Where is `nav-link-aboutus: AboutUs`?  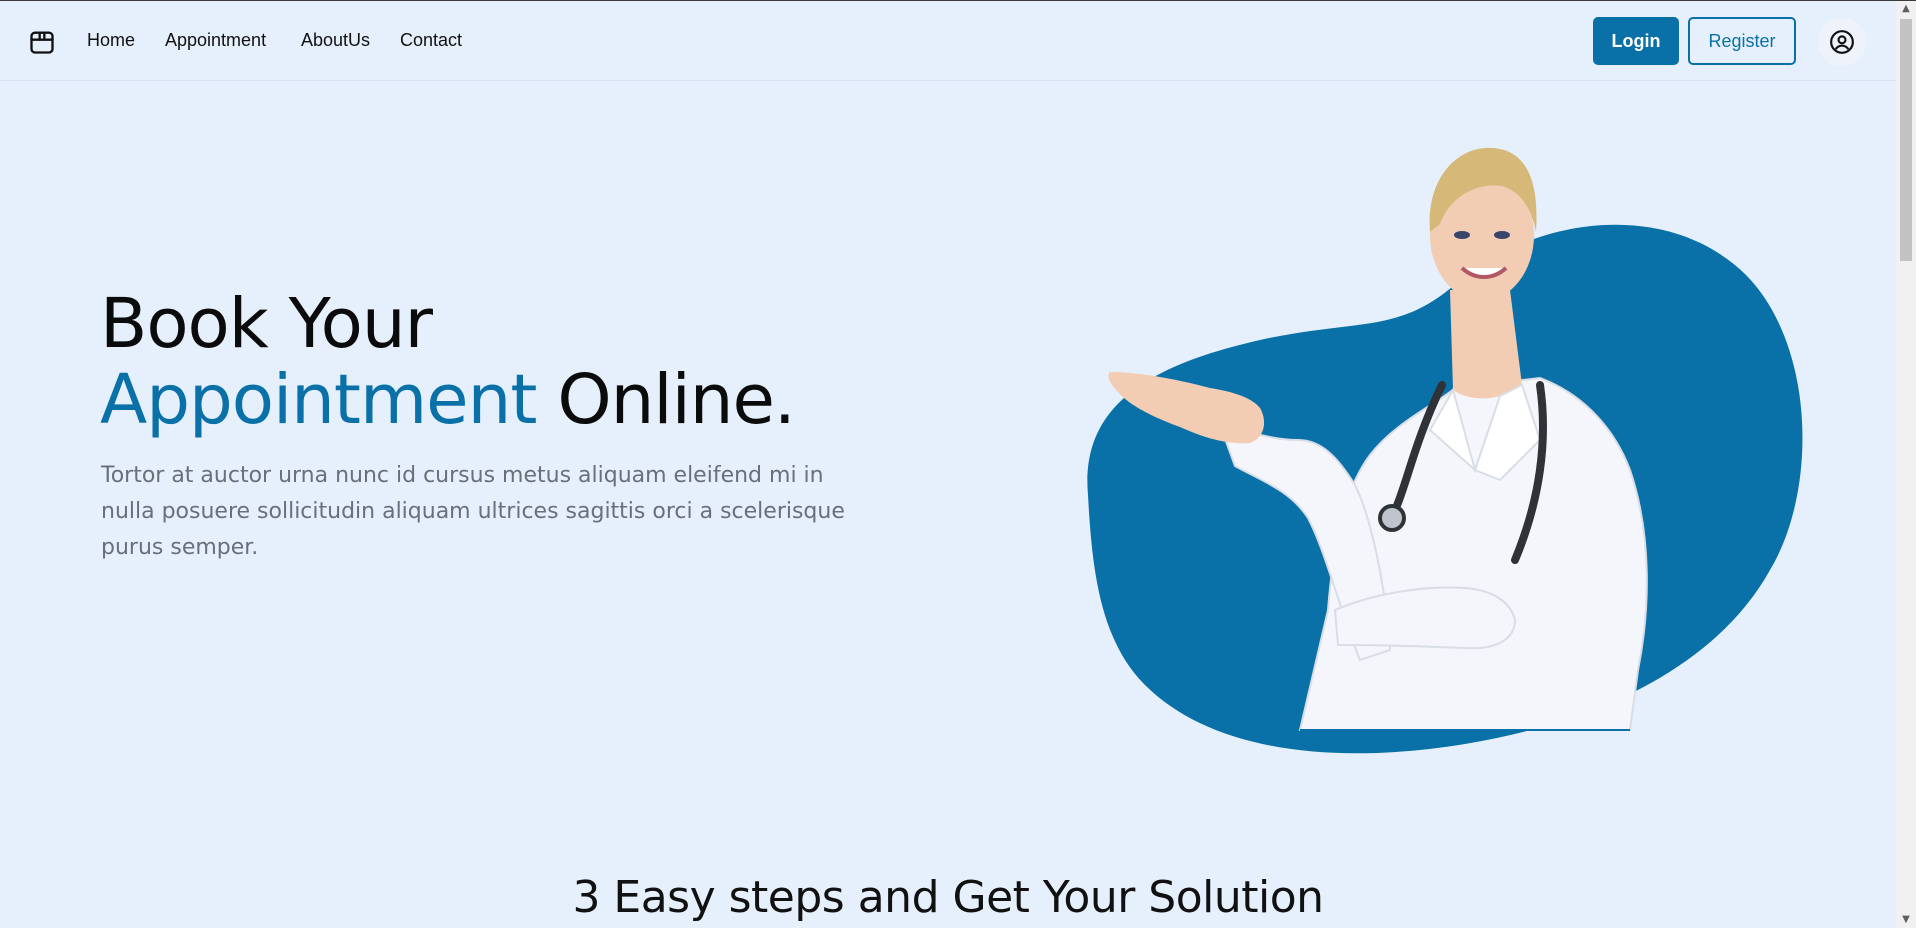
nav-link-aboutus: AboutUs is located at coordinates (335, 40).